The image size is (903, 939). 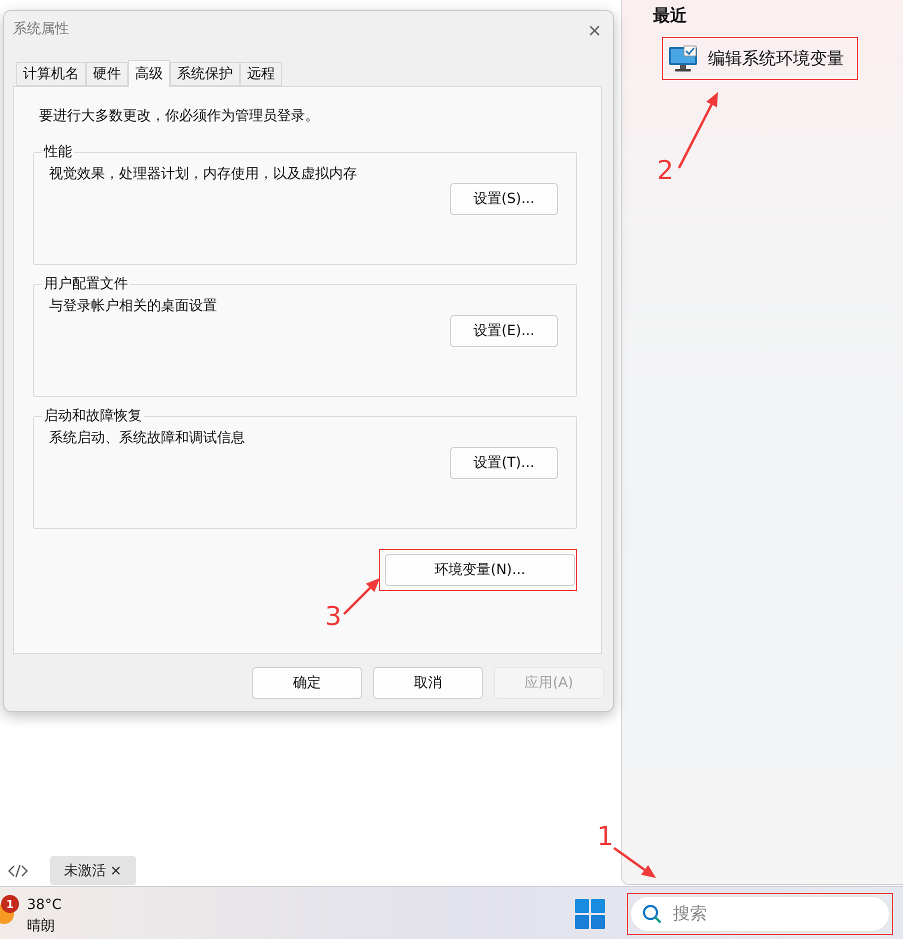 What do you see at coordinates (261, 74) in the screenshot?
I see `tab: 远程` at bounding box center [261, 74].